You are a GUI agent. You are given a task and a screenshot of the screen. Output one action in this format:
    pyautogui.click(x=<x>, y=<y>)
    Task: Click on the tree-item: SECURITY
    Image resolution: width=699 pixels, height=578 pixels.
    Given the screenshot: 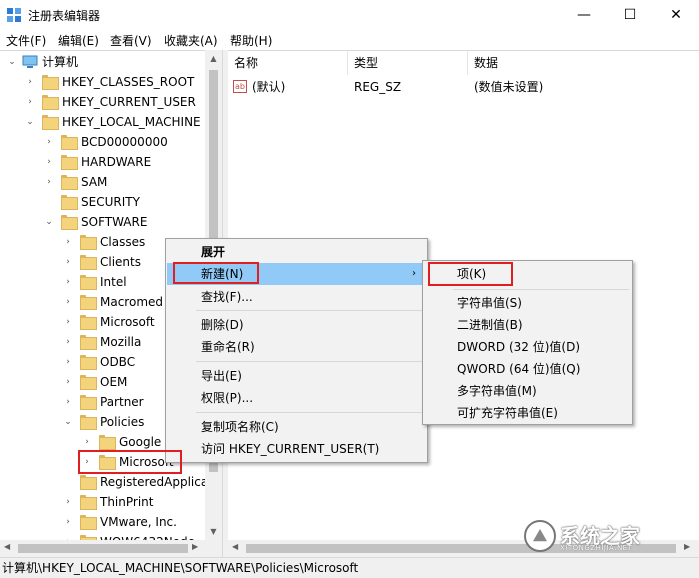 What is the action you would take?
    pyautogui.click(x=102, y=202)
    